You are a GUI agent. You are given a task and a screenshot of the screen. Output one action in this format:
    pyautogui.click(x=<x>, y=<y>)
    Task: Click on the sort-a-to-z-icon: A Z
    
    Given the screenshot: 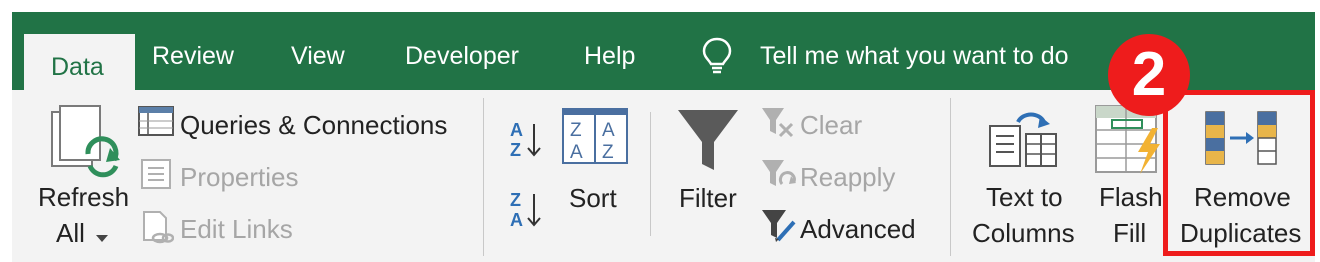 What is the action you would take?
    pyautogui.click(x=525, y=141)
    